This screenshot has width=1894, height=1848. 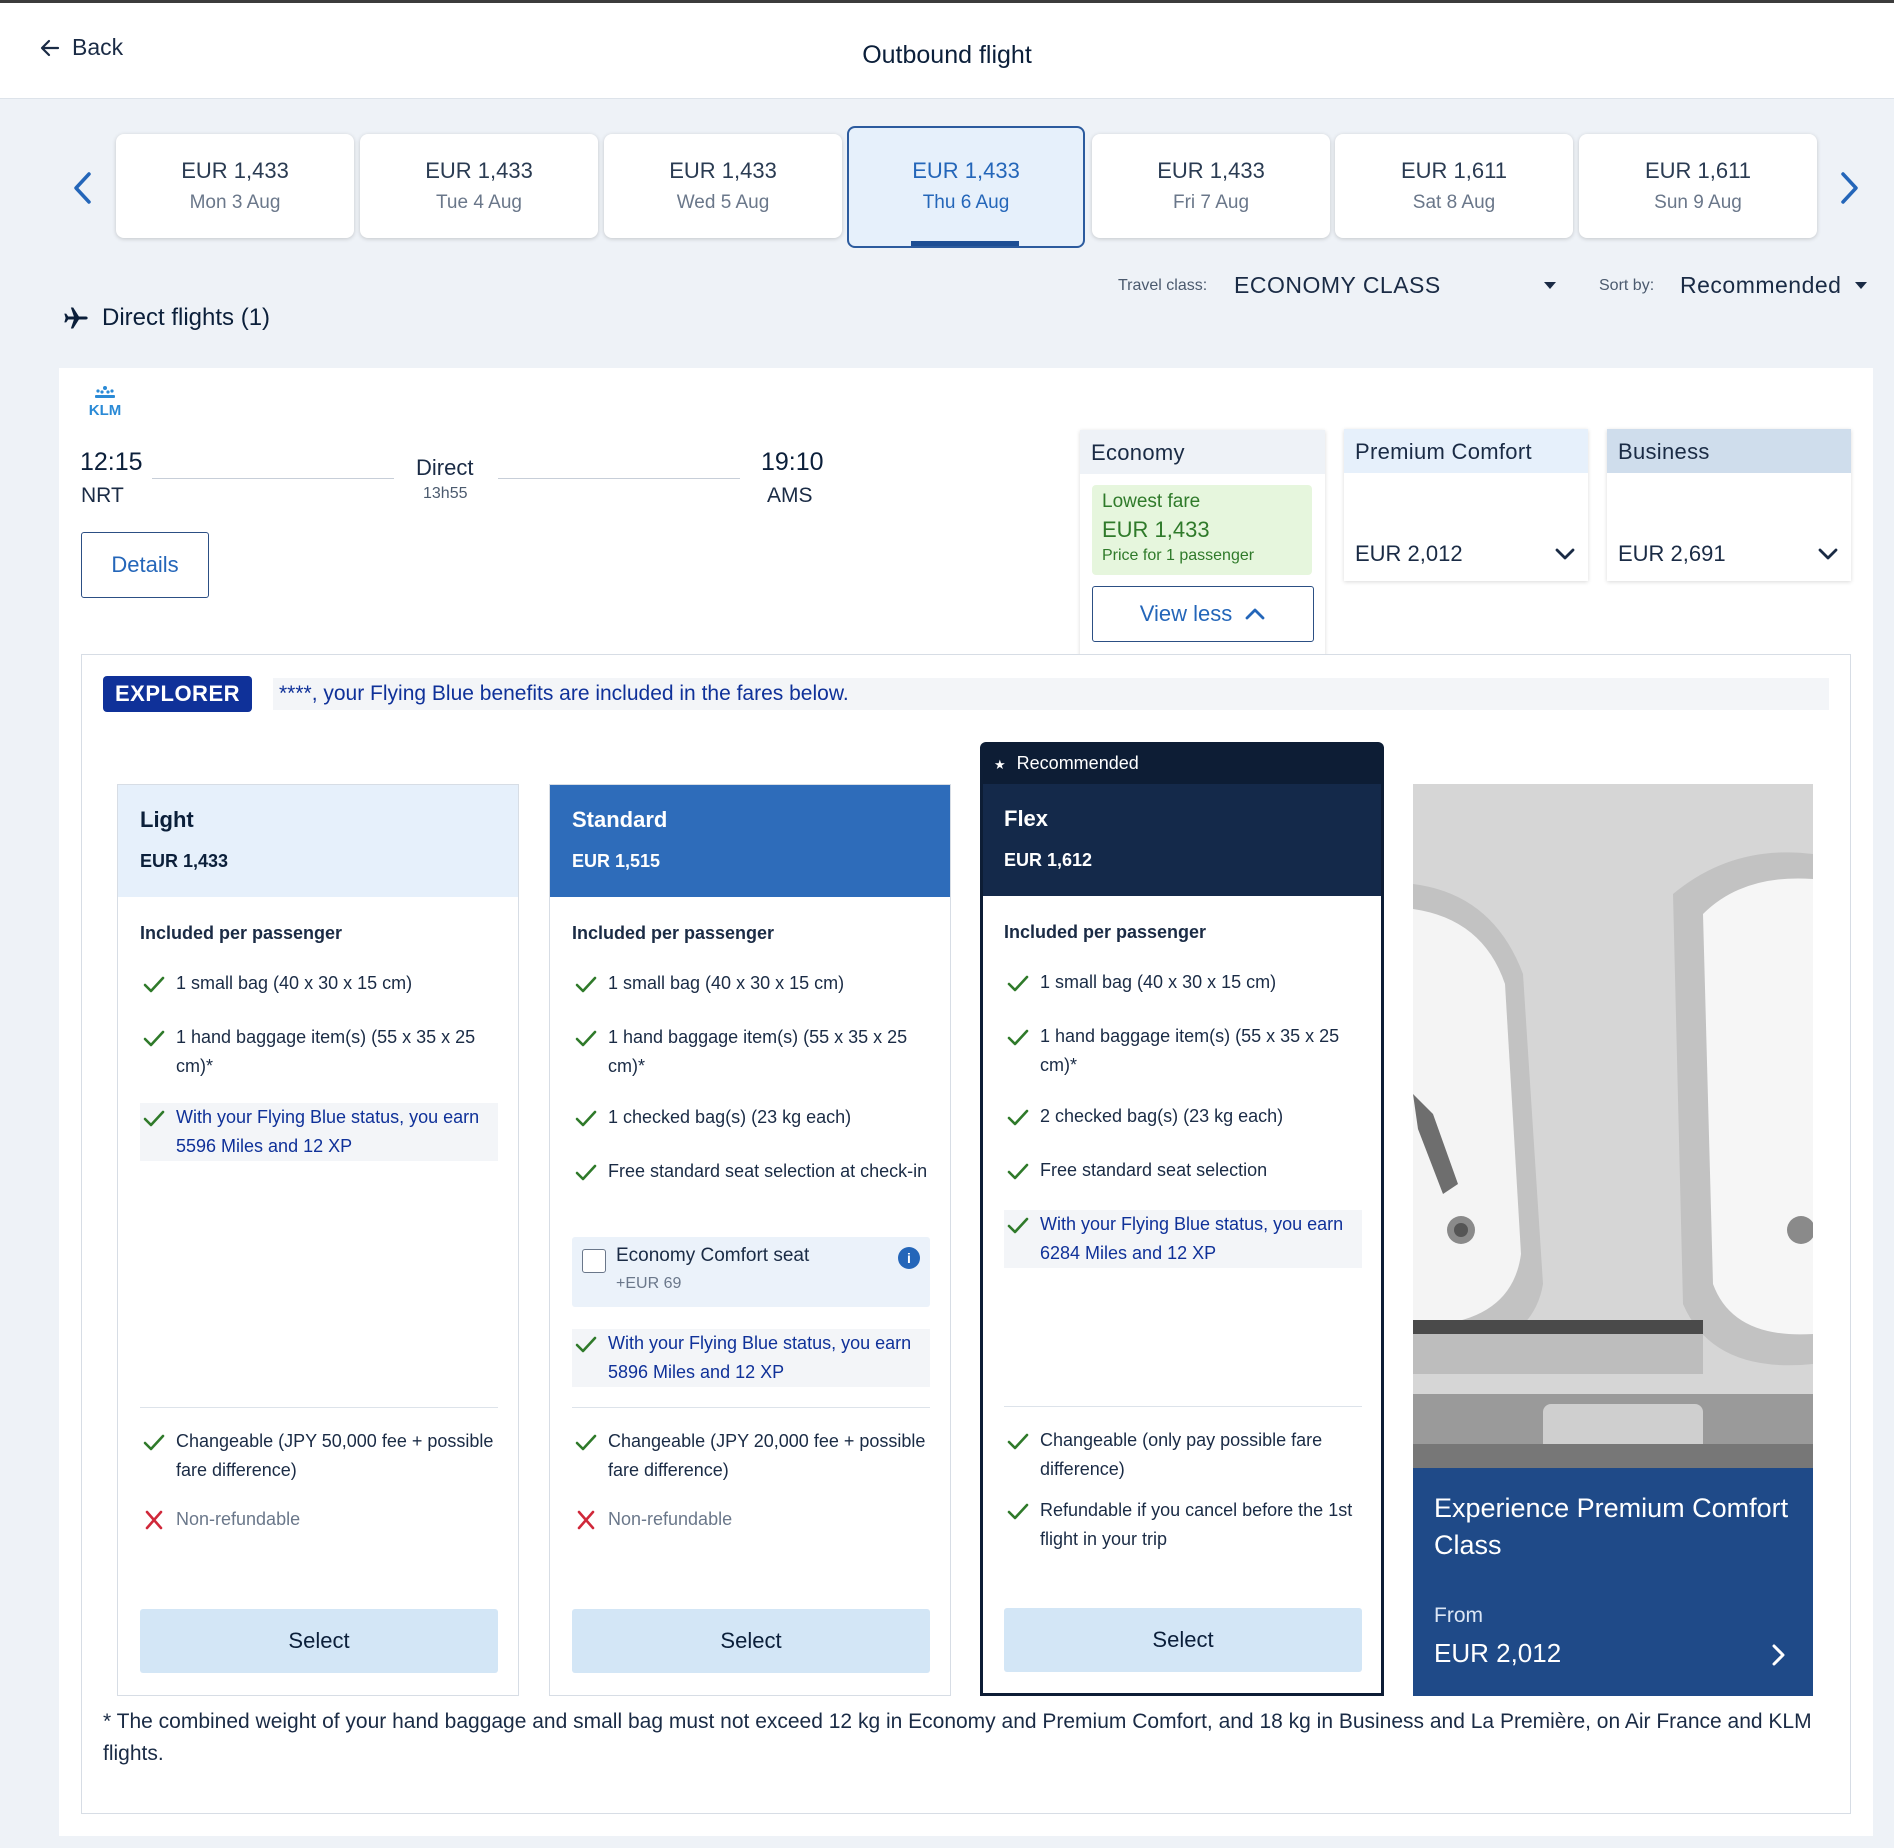 What do you see at coordinates (1849, 188) in the screenshot?
I see `next-dates-button` at bounding box center [1849, 188].